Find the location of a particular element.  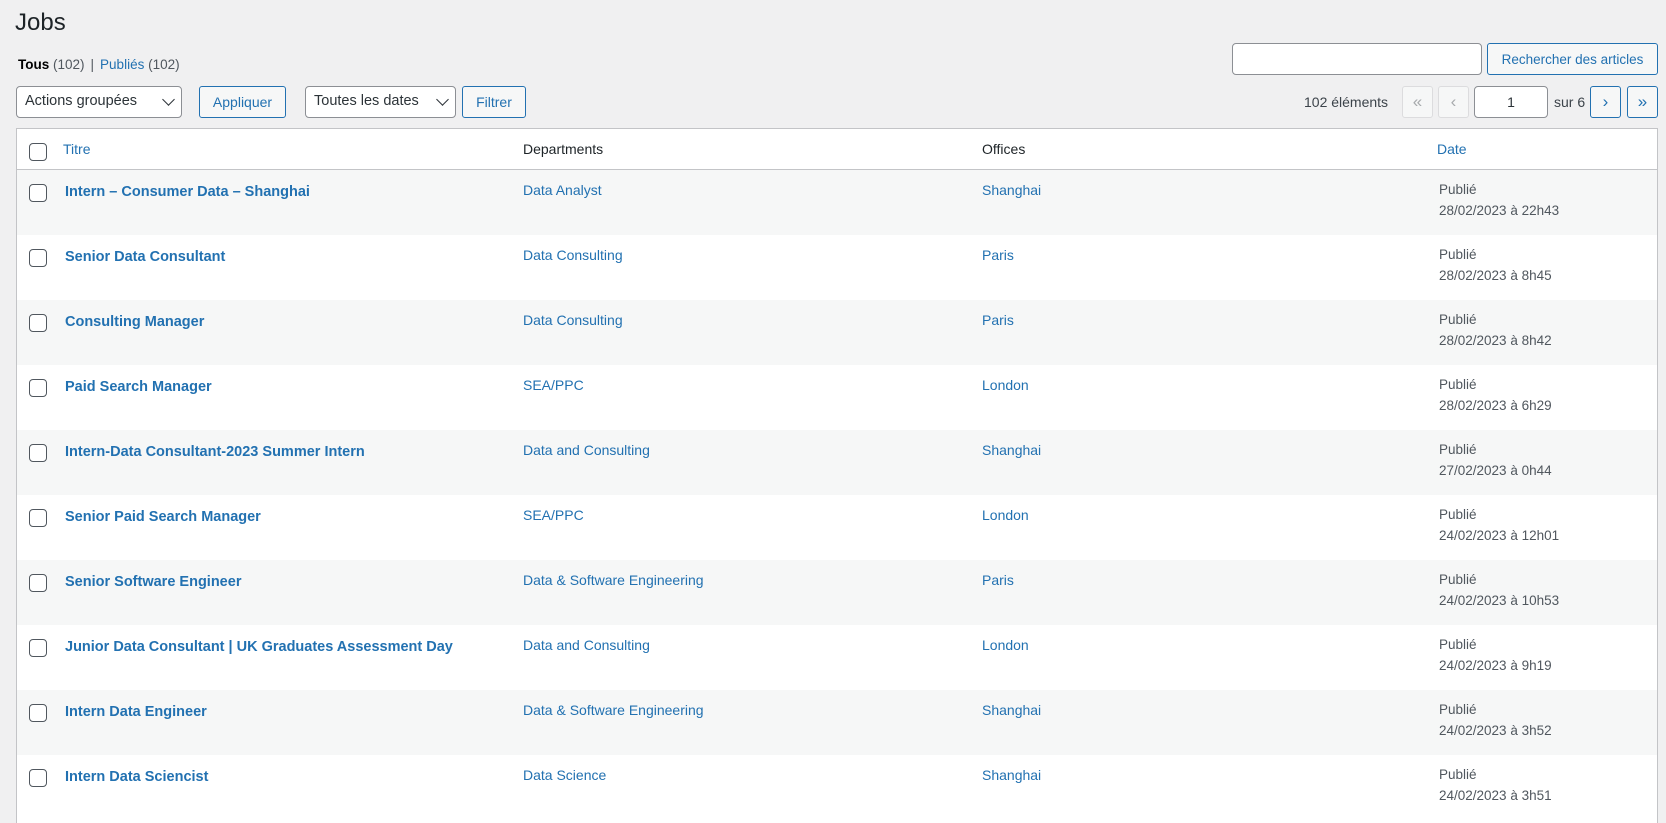

search-input is located at coordinates (1357, 59).